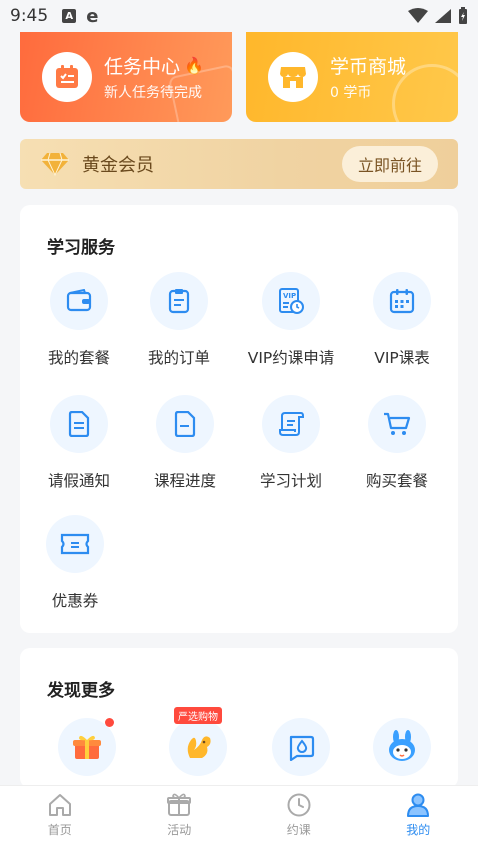 The height and width of the screenshot is (848, 478). Describe the element at coordinates (118, 165) in the screenshot. I see `vip-label: 黄金会员` at that location.